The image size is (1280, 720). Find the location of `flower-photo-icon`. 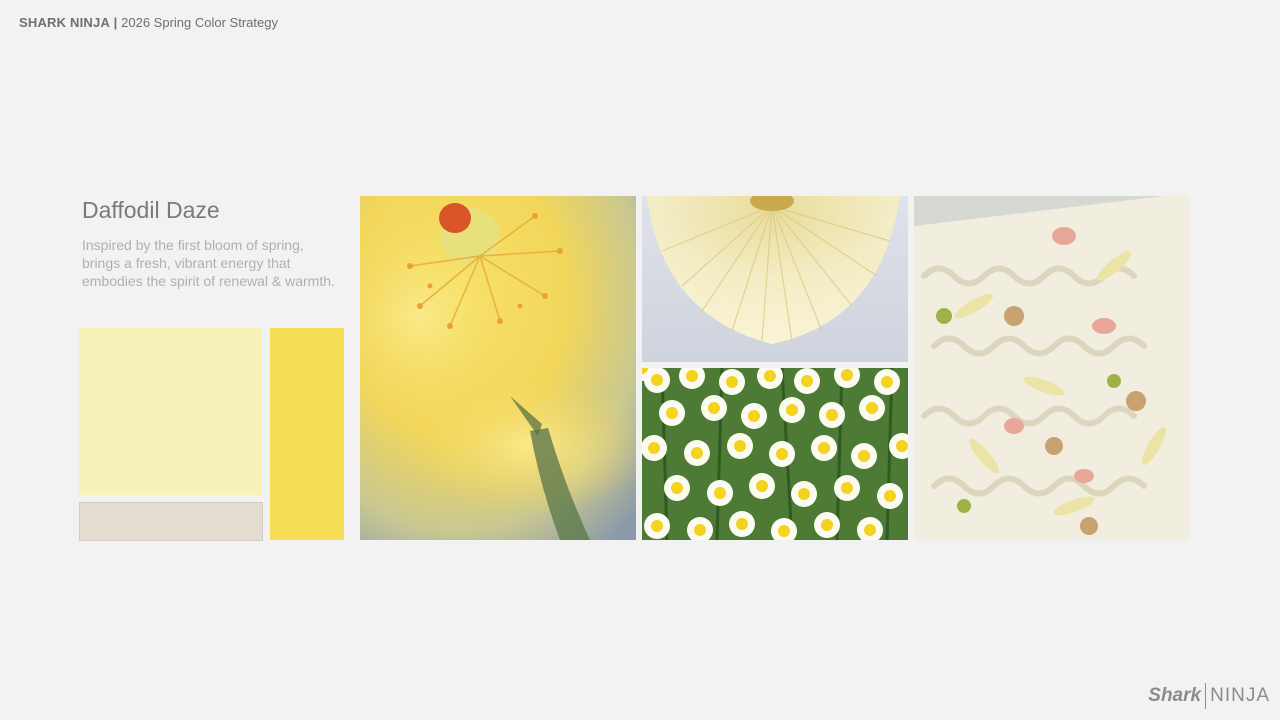

flower-photo-icon is located at coordinates (498, 368).